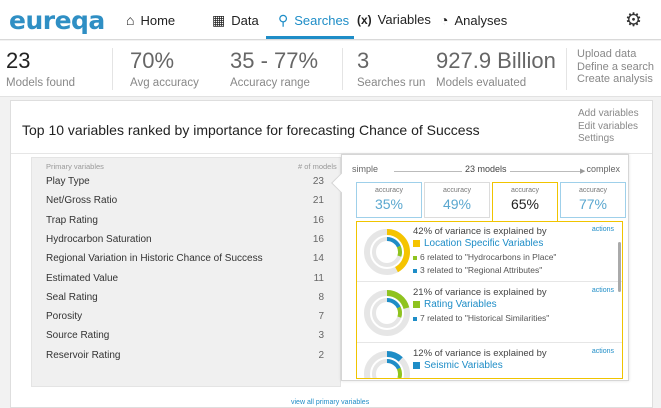  I want to click on scrollbar, so click(619, 267).